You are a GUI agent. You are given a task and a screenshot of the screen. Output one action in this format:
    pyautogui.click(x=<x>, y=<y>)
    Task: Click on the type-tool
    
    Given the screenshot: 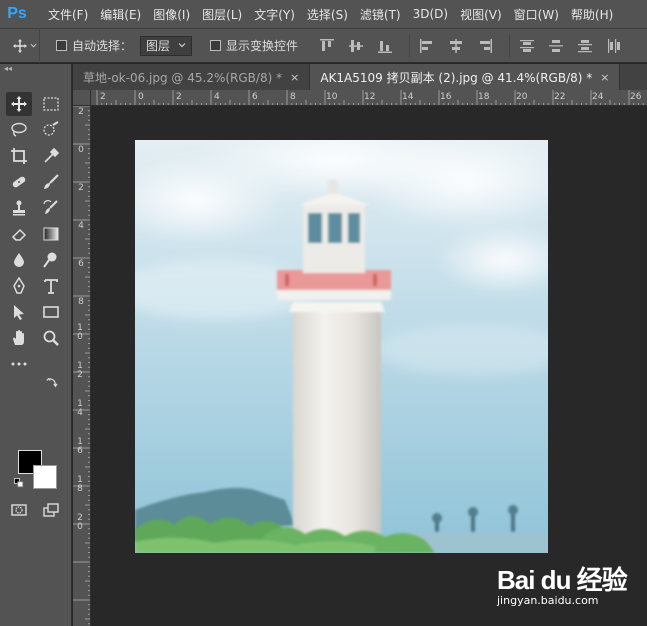 What is the action you would take?
    pyautogui.click(x=51, y=286)
    